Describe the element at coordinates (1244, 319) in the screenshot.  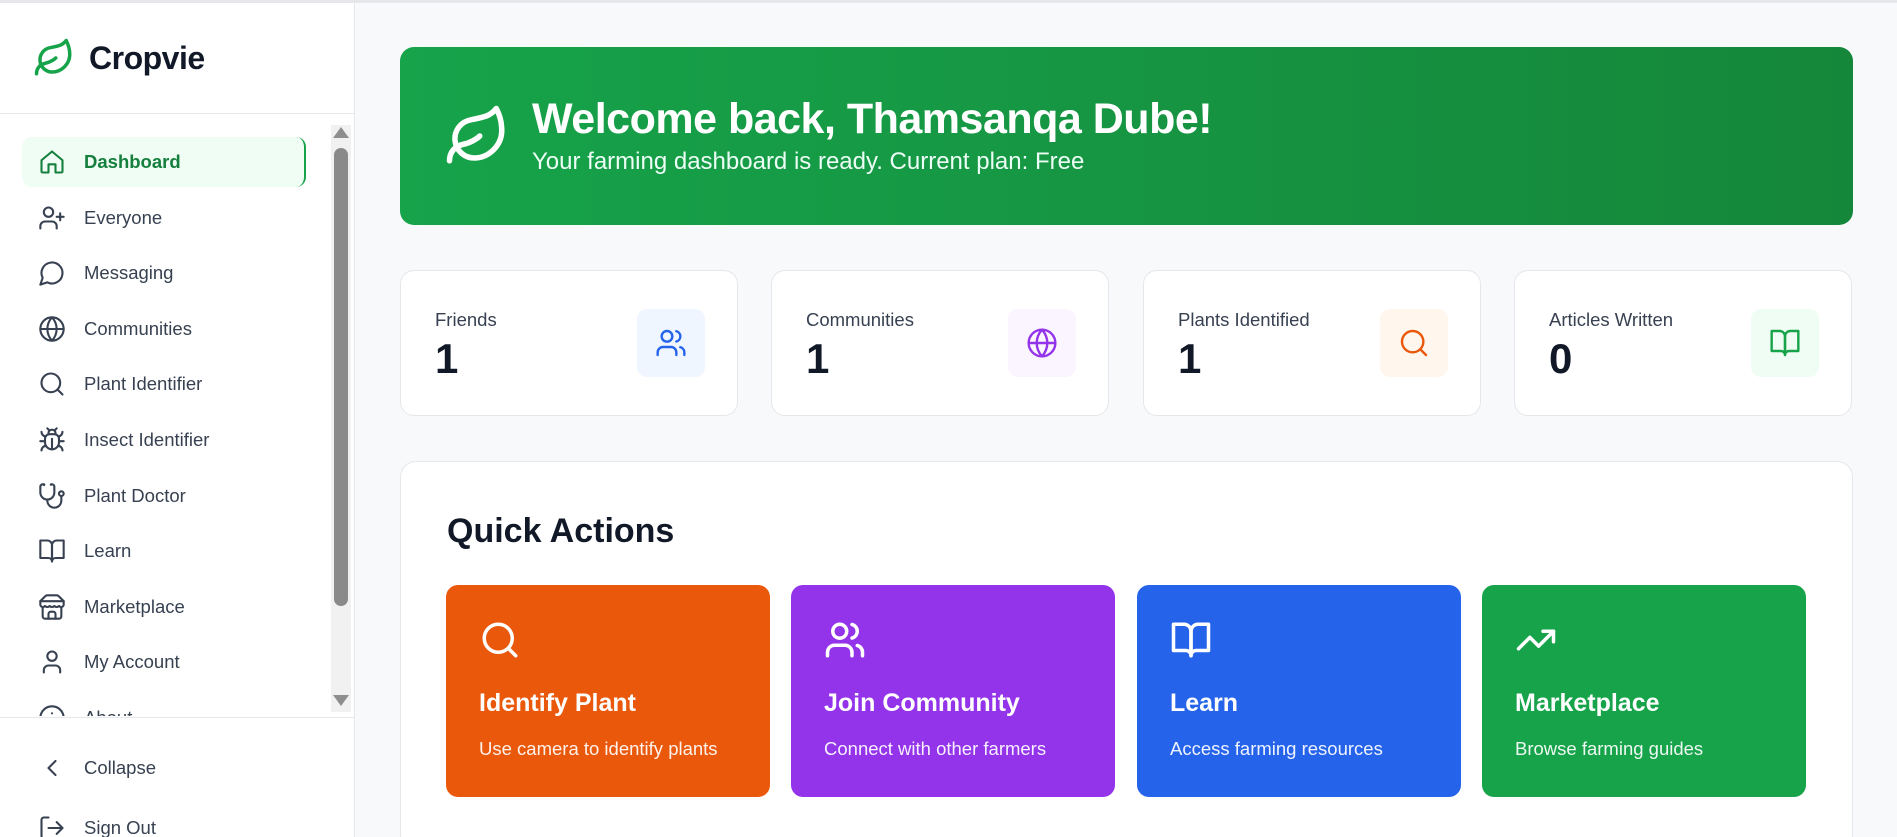
I see `stat-label: Plants Identified` at that location.